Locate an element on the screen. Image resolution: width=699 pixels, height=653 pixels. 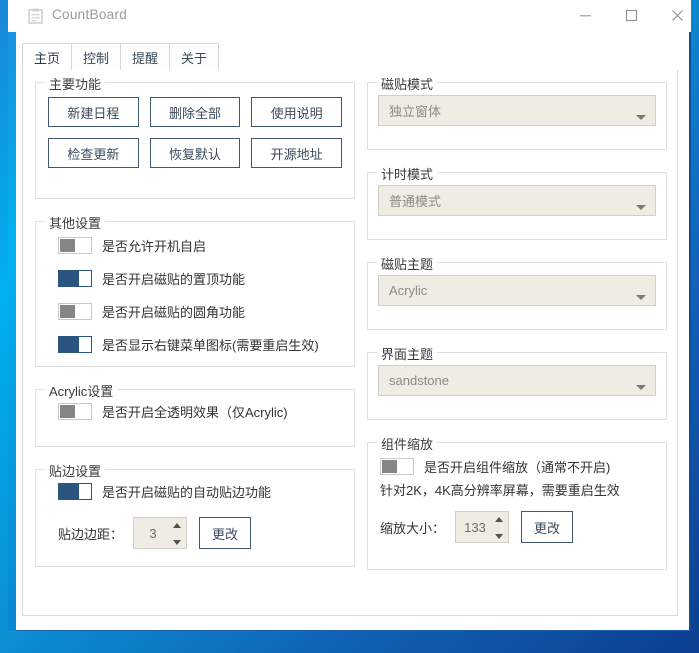
usage-guide-button: 使用说明 is located at coordinates (297, 112).